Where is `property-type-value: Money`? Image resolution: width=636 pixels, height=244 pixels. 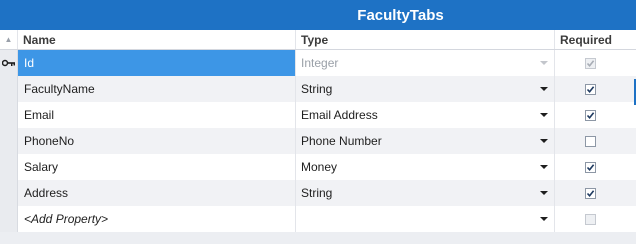 property-type-value: Money is located at coordinates (319, 167).